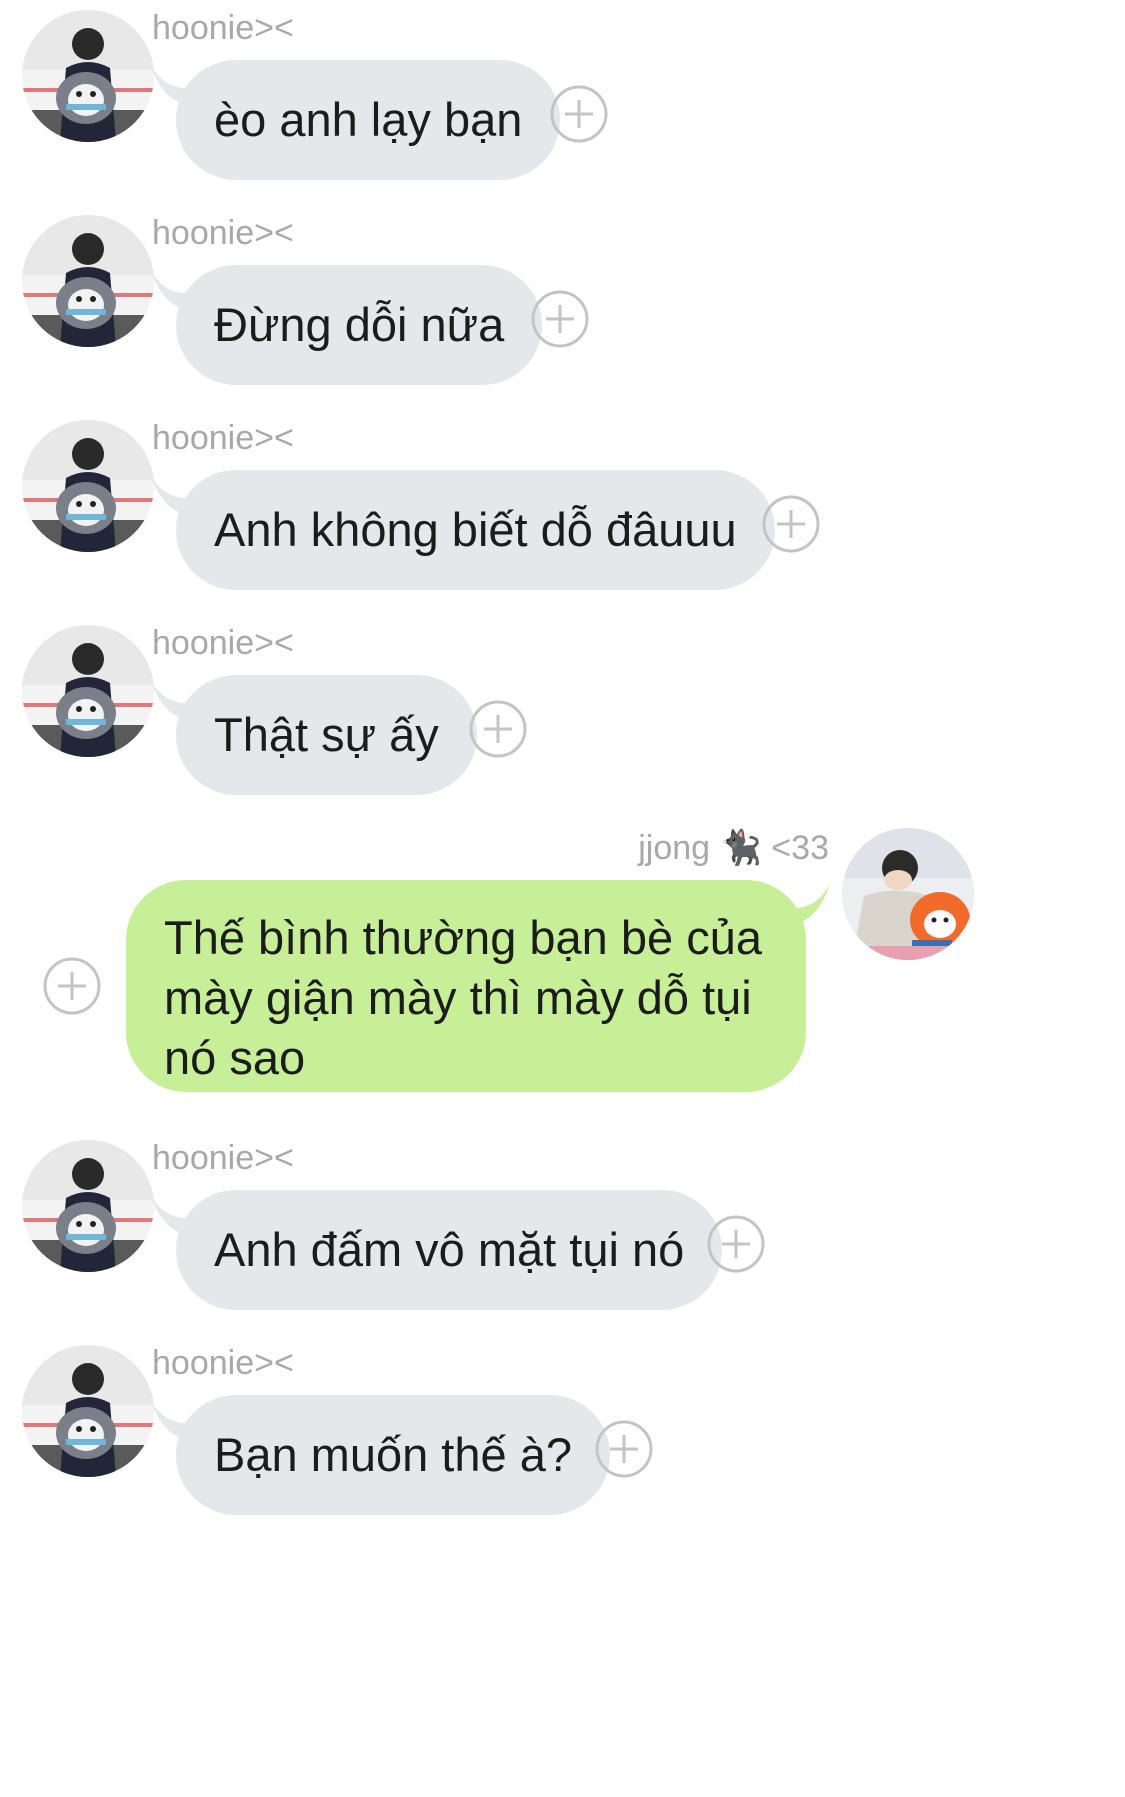 Image resolution: width=1125 pixels, height=1797 pixels. Describe the element at coordinates (733, 848) in the screenshot. I see `sender-name: jjong 🐈‍⬛ <33` at that location.